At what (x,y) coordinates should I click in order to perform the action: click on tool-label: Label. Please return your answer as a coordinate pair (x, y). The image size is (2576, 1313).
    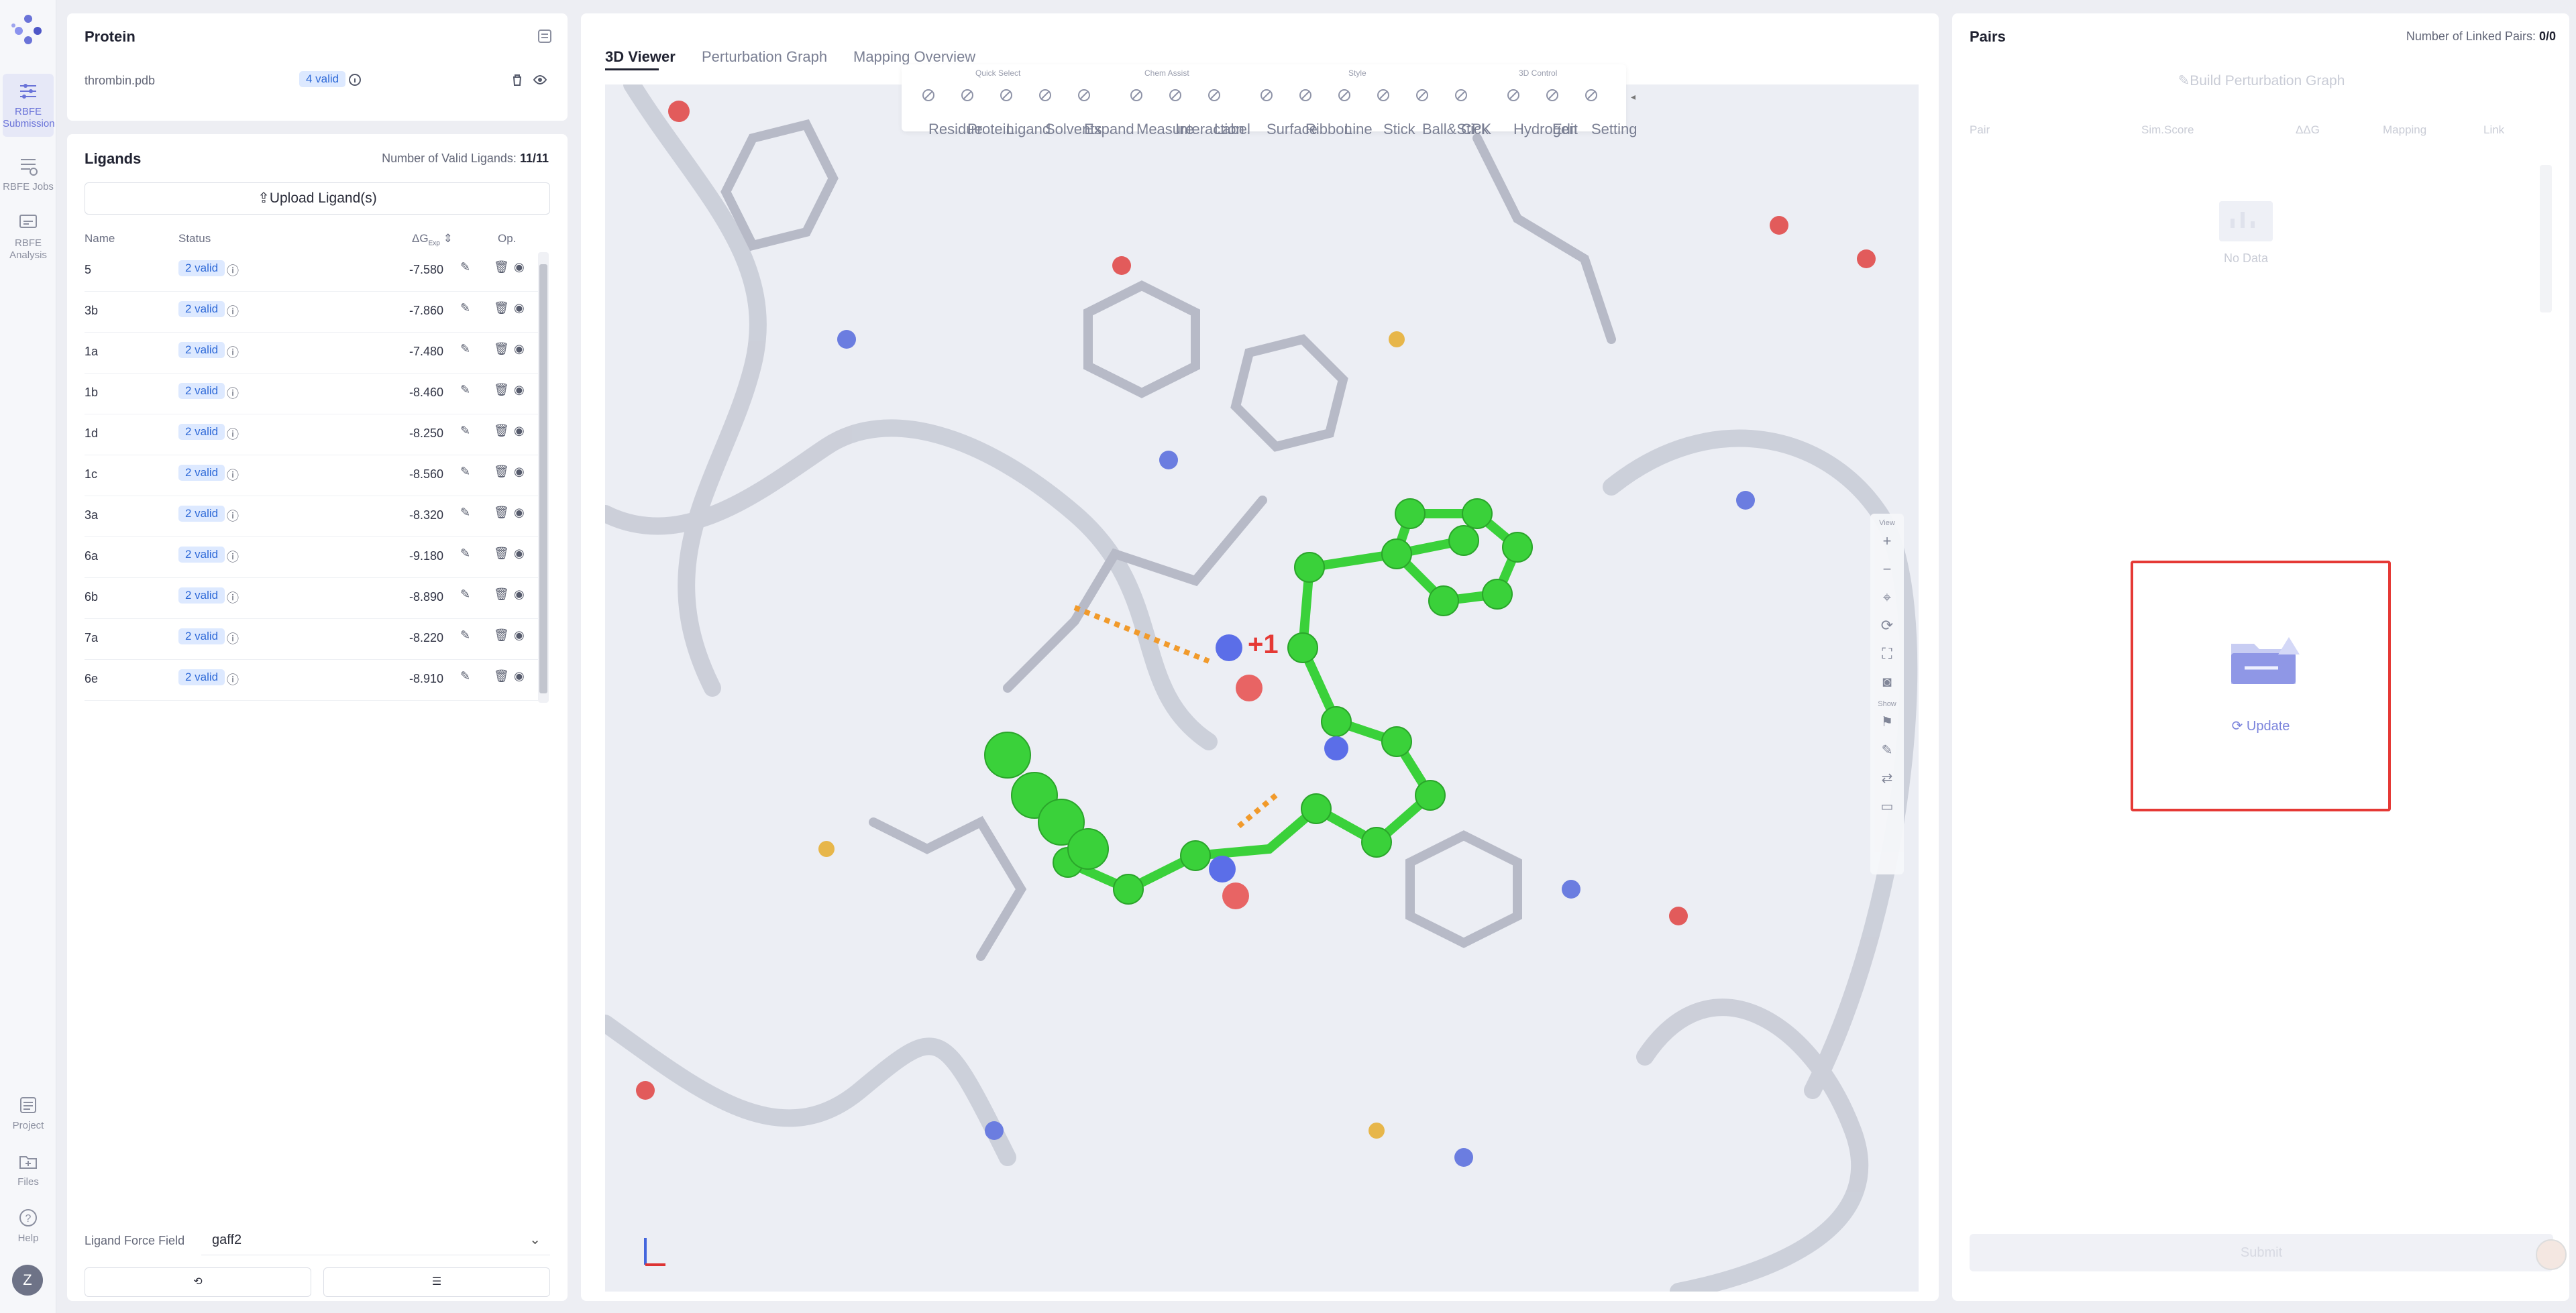
    Looking at the image, I should click on (1222, 111).